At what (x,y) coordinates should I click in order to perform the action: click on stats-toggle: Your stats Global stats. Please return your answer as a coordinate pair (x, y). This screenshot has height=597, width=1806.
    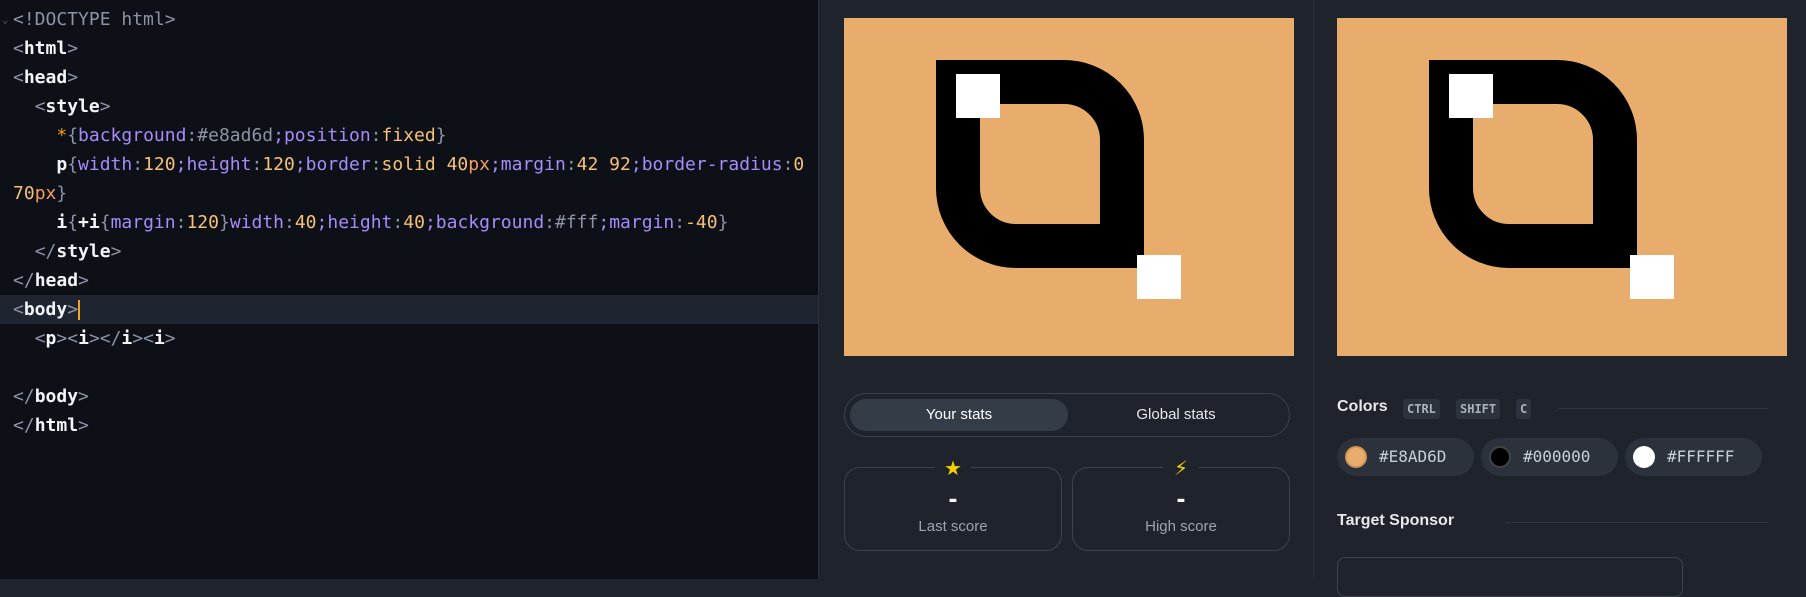
    Looking at the image, I should click on (1067, 415).